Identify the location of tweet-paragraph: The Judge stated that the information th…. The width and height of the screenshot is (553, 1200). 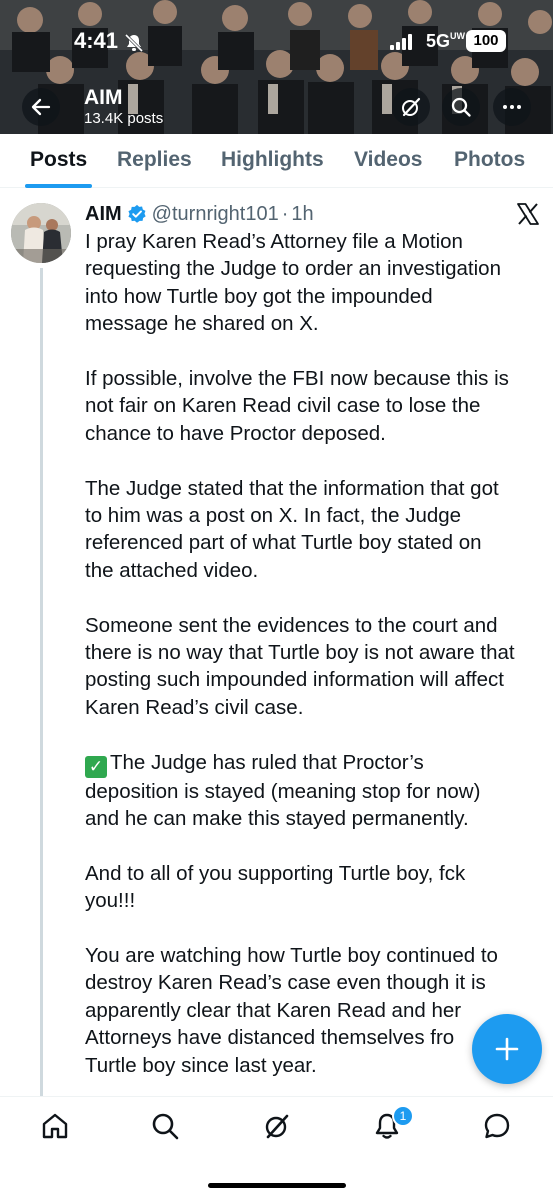
(292, 529).